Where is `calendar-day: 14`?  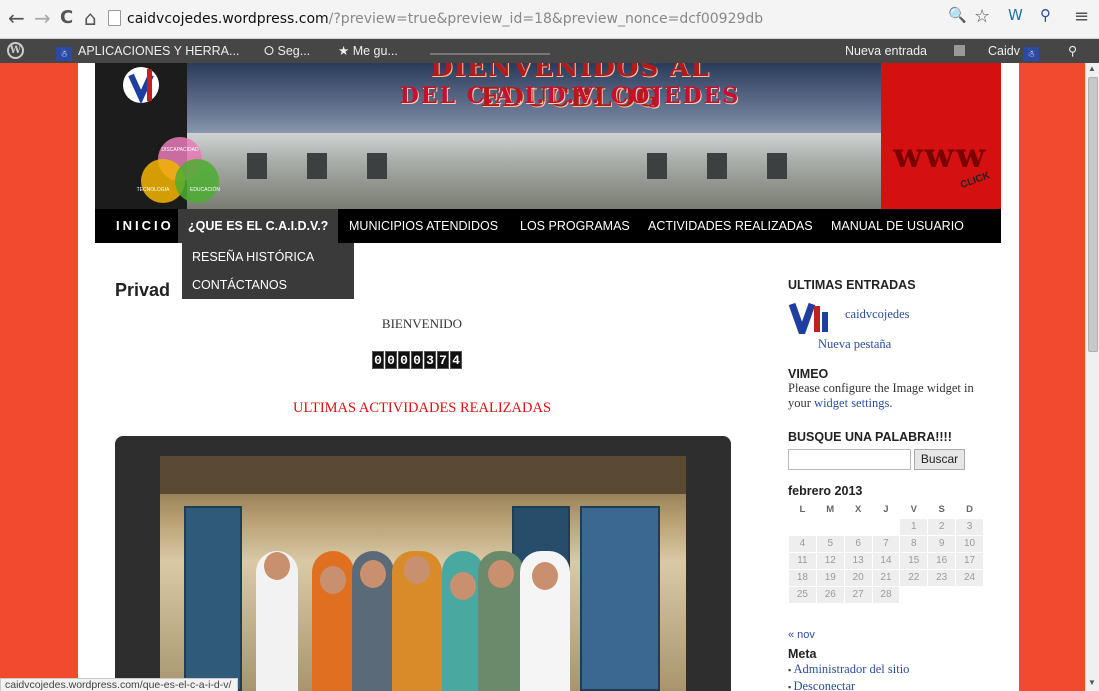 calendar-day: 14 is located at coordinates (886, 560).